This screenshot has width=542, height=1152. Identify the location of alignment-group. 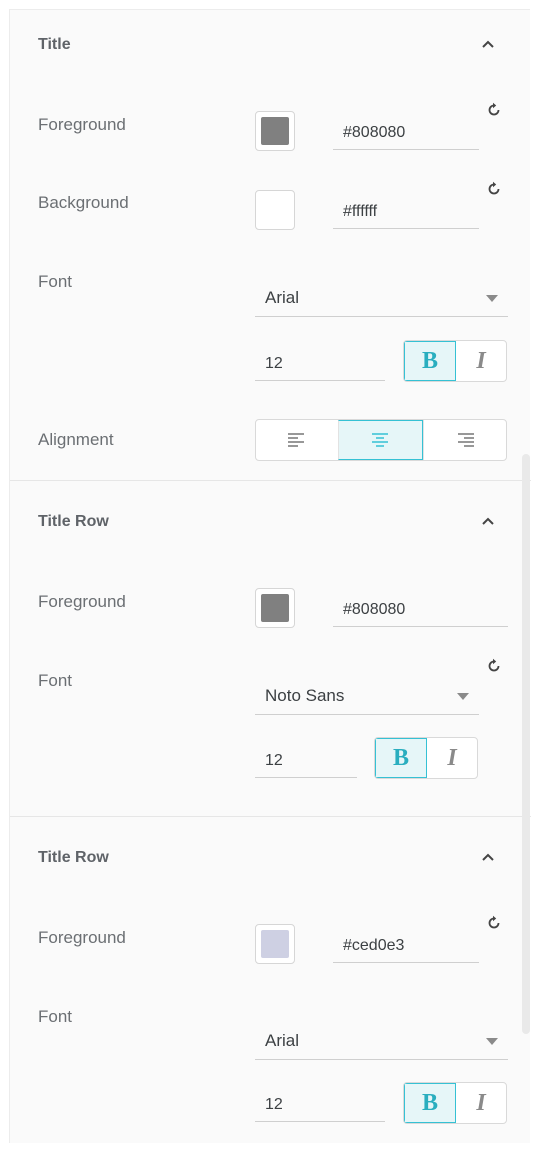
(381, 440).